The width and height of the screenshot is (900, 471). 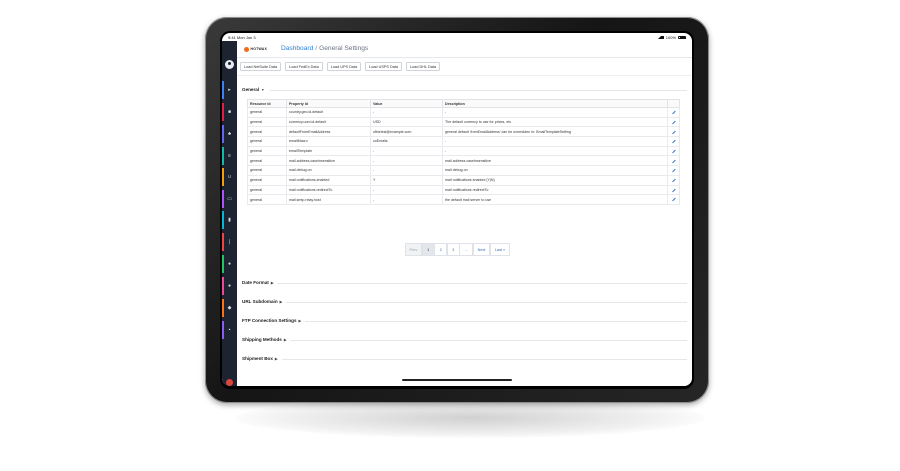 What do you see at coordinates (229, 286) in the screenshot?
I see `users-nav-icon: ●` at bounding box center [229, 286].